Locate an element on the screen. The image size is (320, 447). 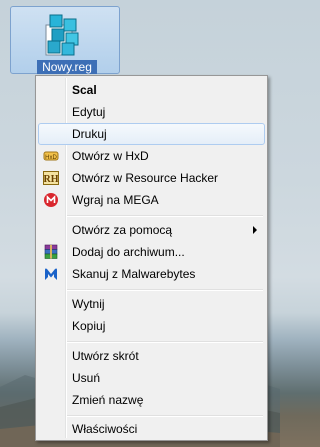
menu-item-upload-mega: Wgraj na MEGA is located at coordinates (151, 200).